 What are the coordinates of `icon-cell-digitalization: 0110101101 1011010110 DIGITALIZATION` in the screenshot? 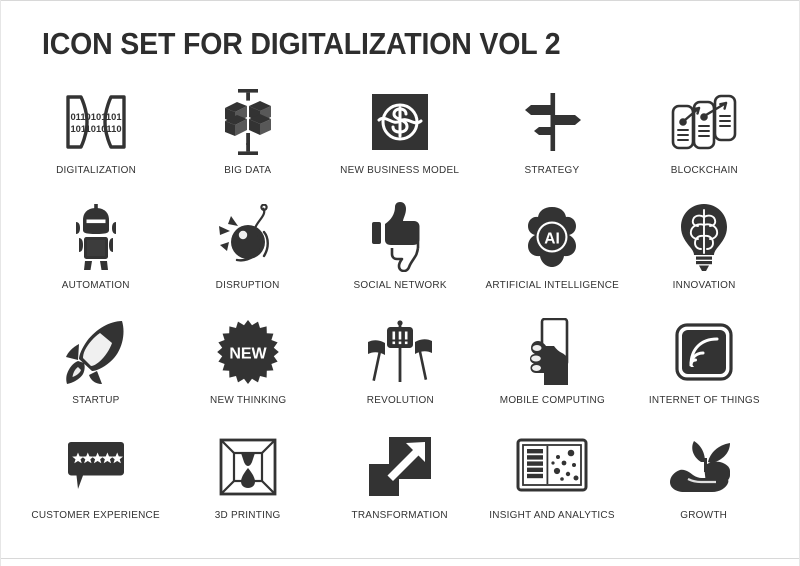 It's located at (96, 143).